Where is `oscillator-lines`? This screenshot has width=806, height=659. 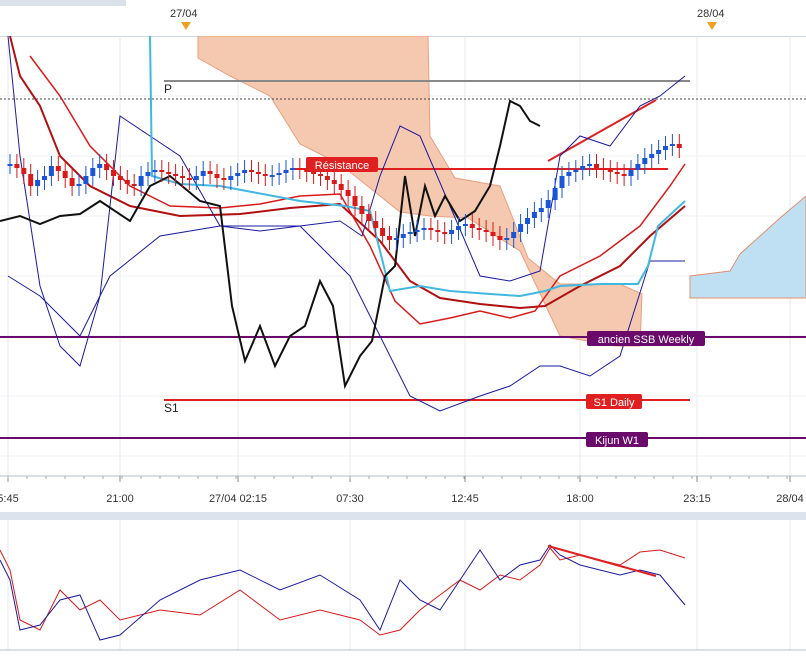
oscillator-lines is located at coordinates (343, 592).